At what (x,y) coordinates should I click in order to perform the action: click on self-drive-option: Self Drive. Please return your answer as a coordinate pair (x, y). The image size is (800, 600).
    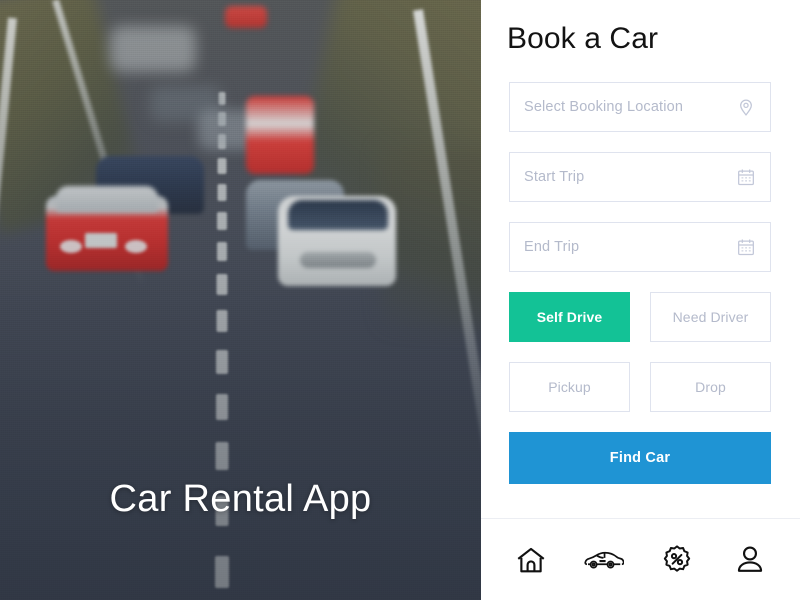
    Looking at the image, I should click on (569, 317).